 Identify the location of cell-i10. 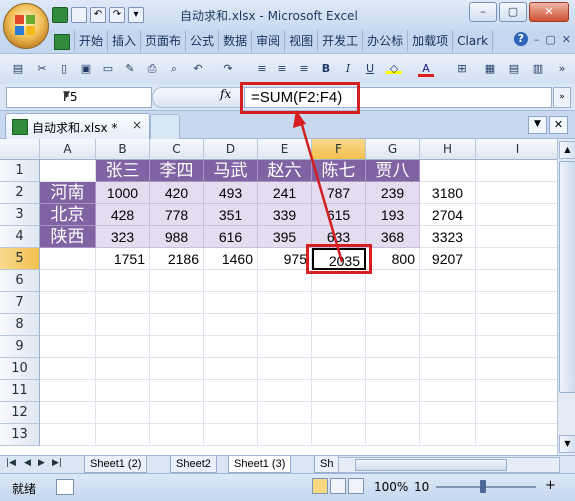
(518, 369).